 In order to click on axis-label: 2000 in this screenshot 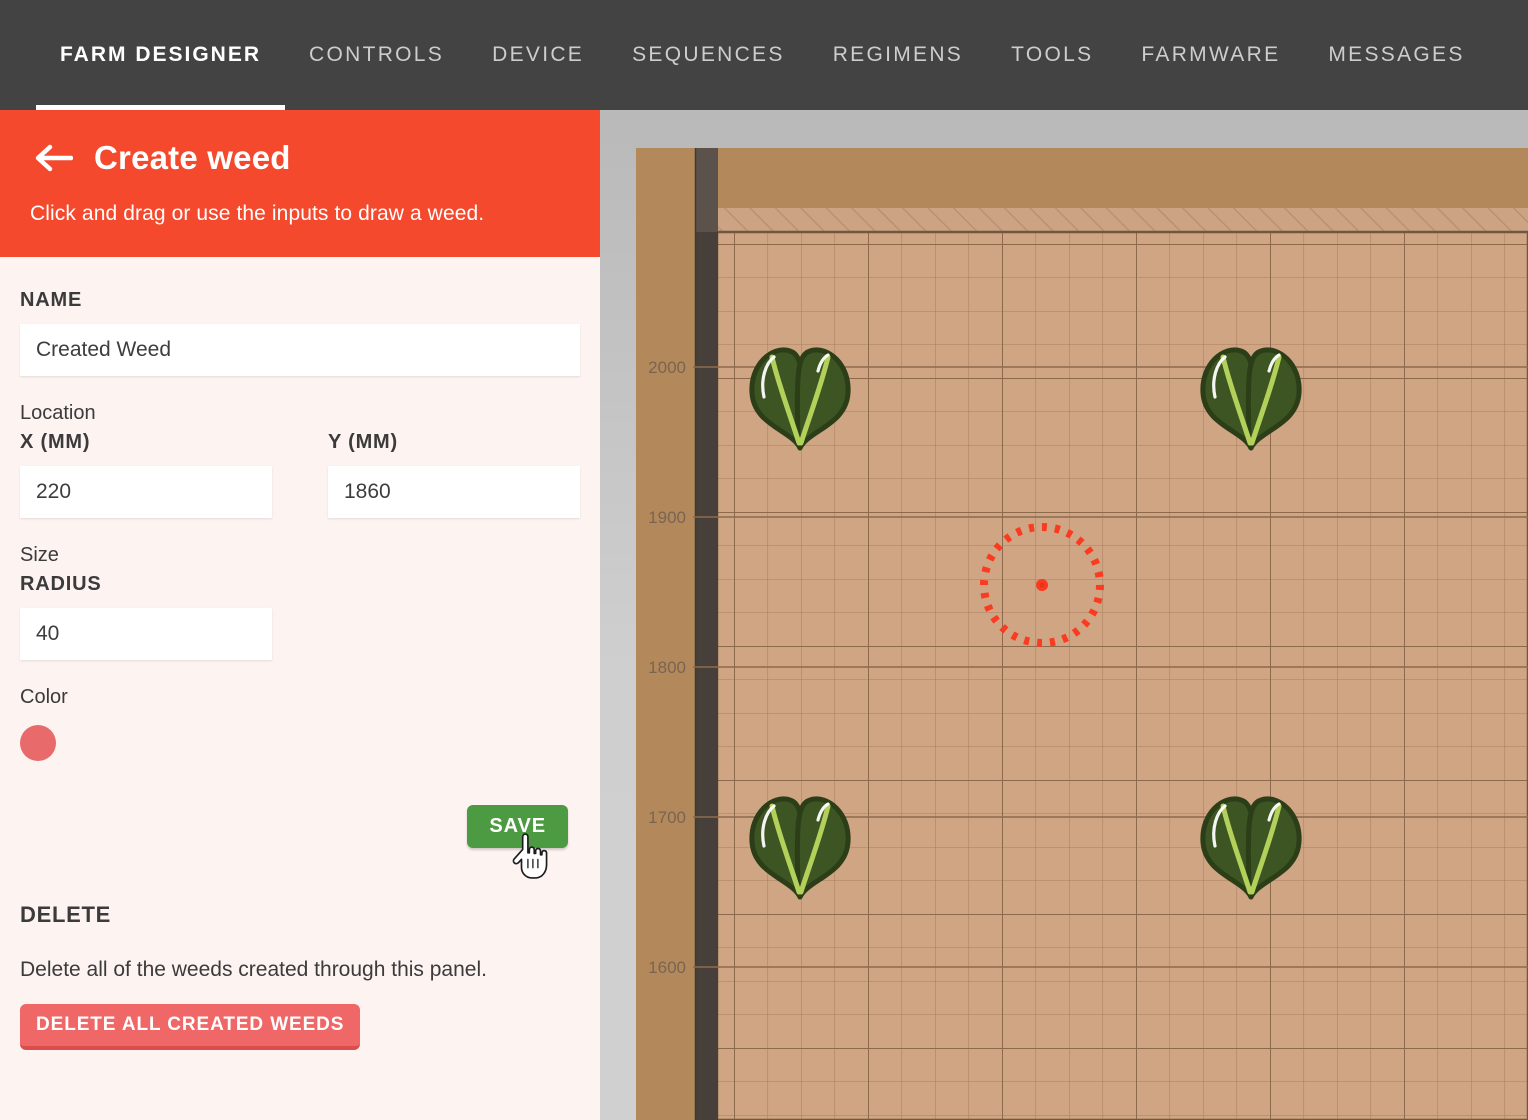, I will do `click(667, 367)`.